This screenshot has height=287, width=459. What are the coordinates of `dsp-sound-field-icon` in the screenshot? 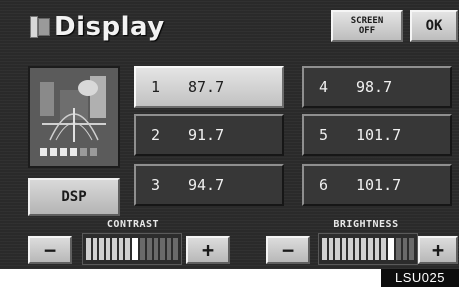 It's located at (74, 117).